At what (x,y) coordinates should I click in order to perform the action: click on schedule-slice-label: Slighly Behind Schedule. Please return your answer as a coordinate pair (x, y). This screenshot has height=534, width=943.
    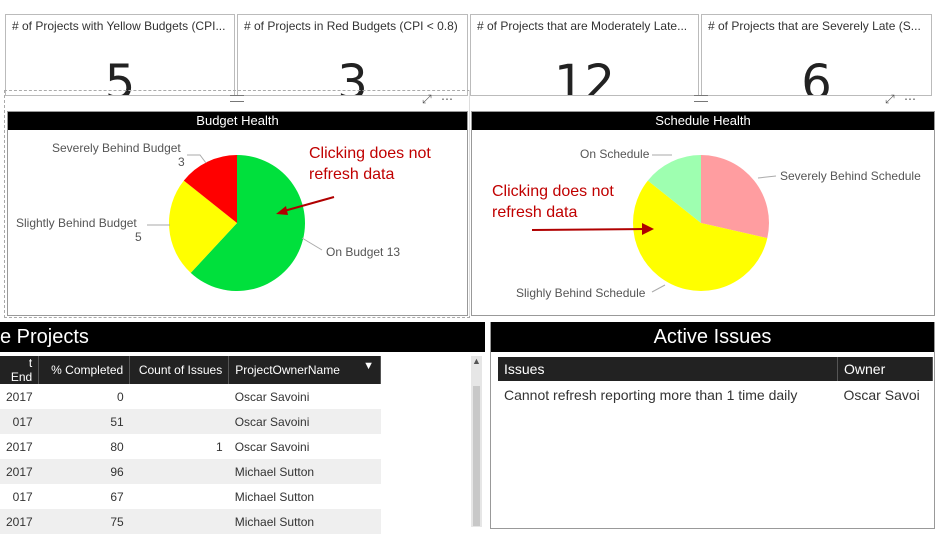
    Looking at the image, I should click on (581, 293).